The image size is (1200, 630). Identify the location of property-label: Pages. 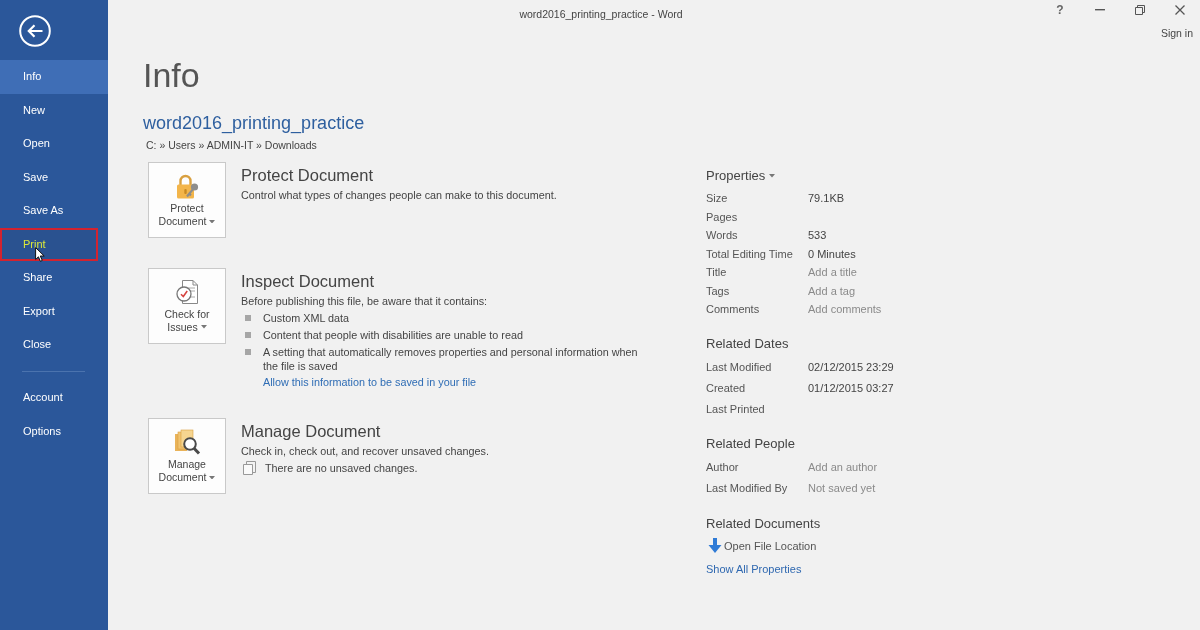
(722, 216).